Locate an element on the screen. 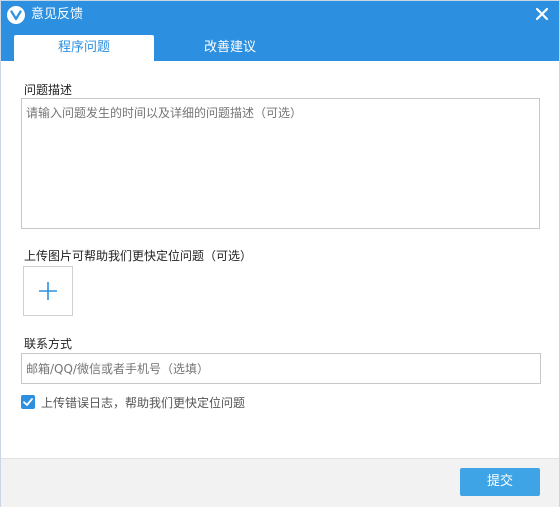 This screenshot has height=507, width=560. plus-icon is located at coordinates (48, 291).